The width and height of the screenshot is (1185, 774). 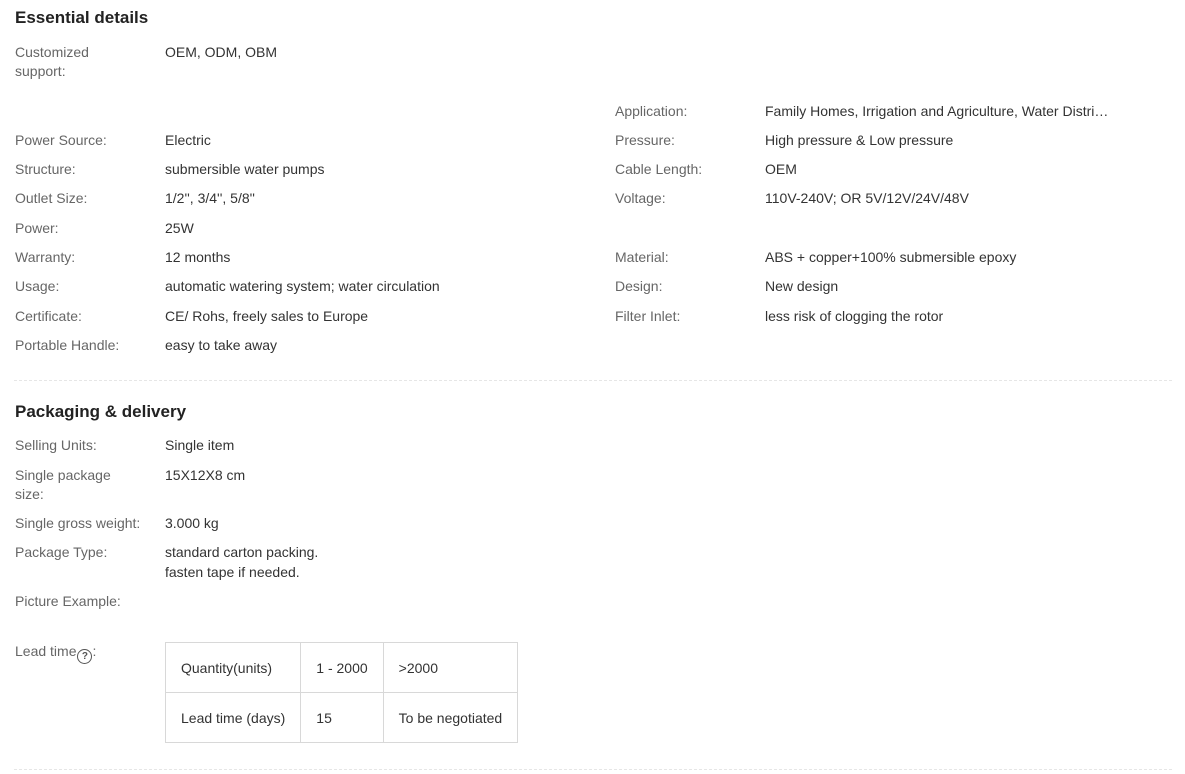 What do you see at coordinates (802, 286) in the screenshot?
I see `design-value: New design` at bounding box center [802, 286].